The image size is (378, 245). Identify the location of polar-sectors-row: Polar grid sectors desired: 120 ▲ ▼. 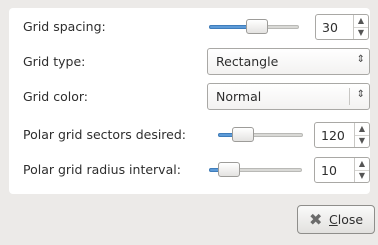
(189, 135).